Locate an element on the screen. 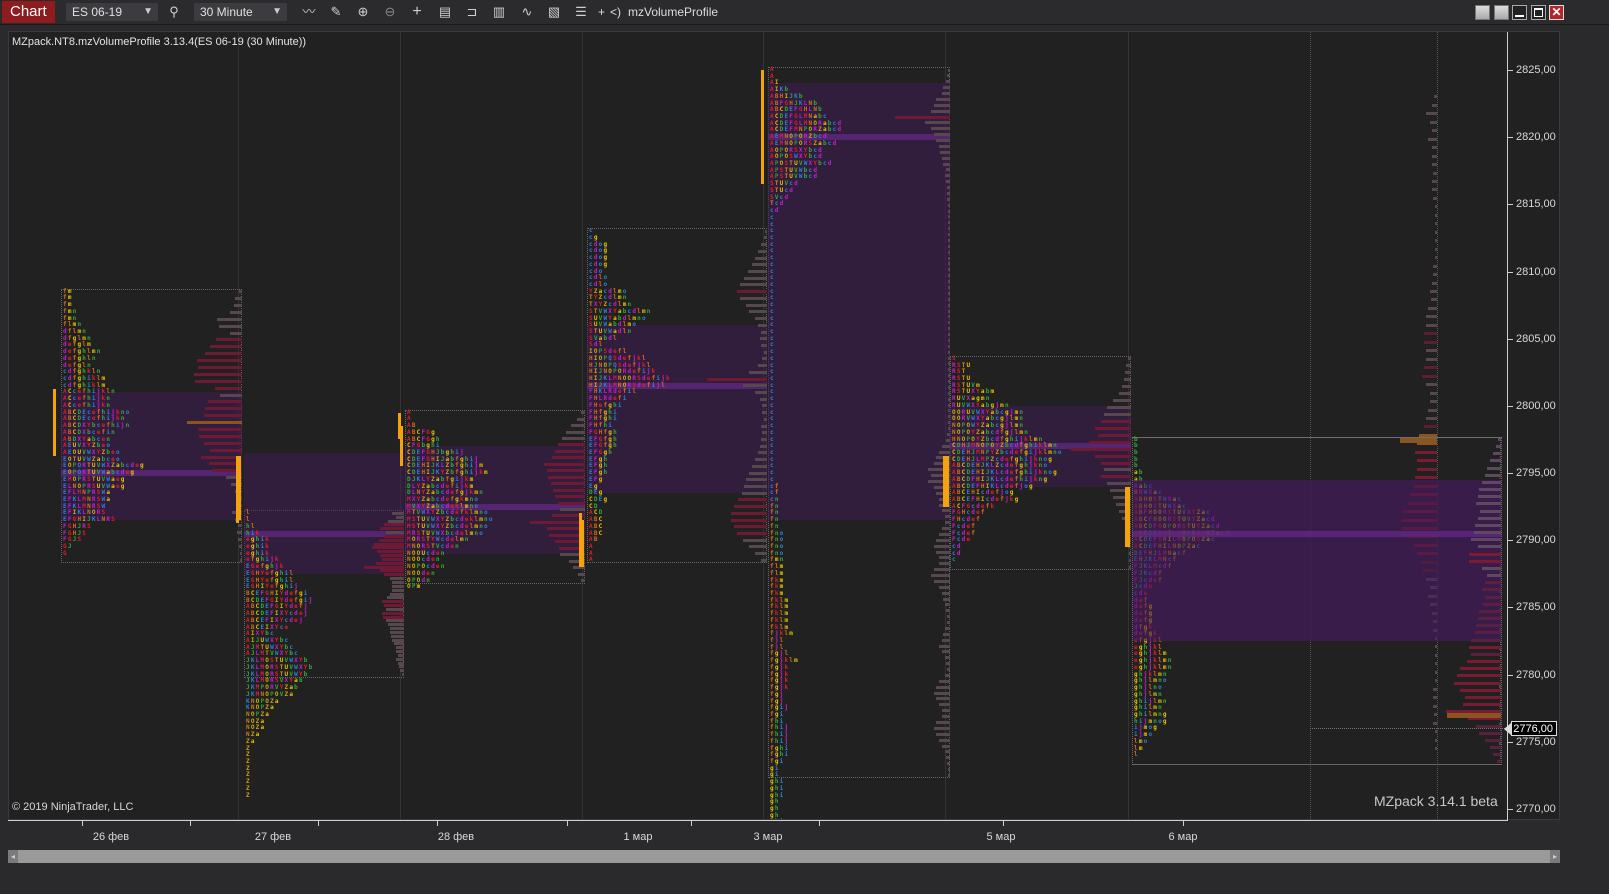 The height and width of the screenshot is (894, 1609). scroll-left-icon: ◂ is located at coordinates (13, 856).